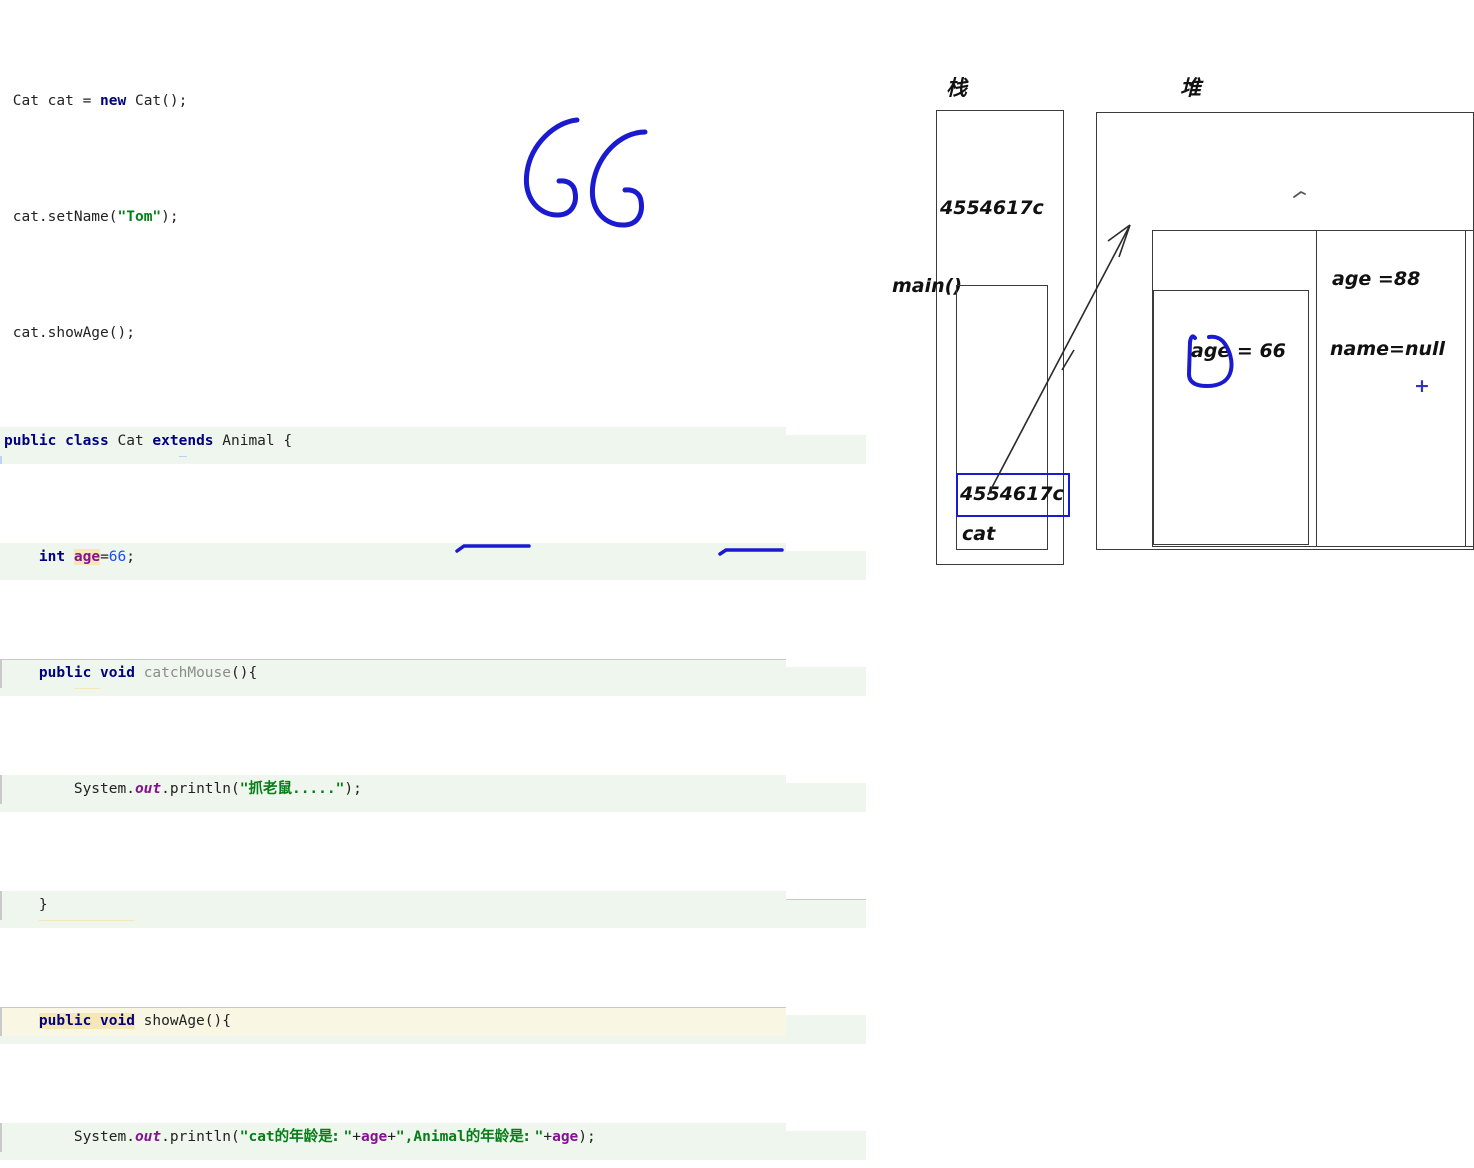 This screenshot has height=1168, width=1474. What do you see at coordinates (393, 789) in the screenshot?
I see `code-line: System.out.println("抓老鼠.....");` at bounding box center [393, 789].